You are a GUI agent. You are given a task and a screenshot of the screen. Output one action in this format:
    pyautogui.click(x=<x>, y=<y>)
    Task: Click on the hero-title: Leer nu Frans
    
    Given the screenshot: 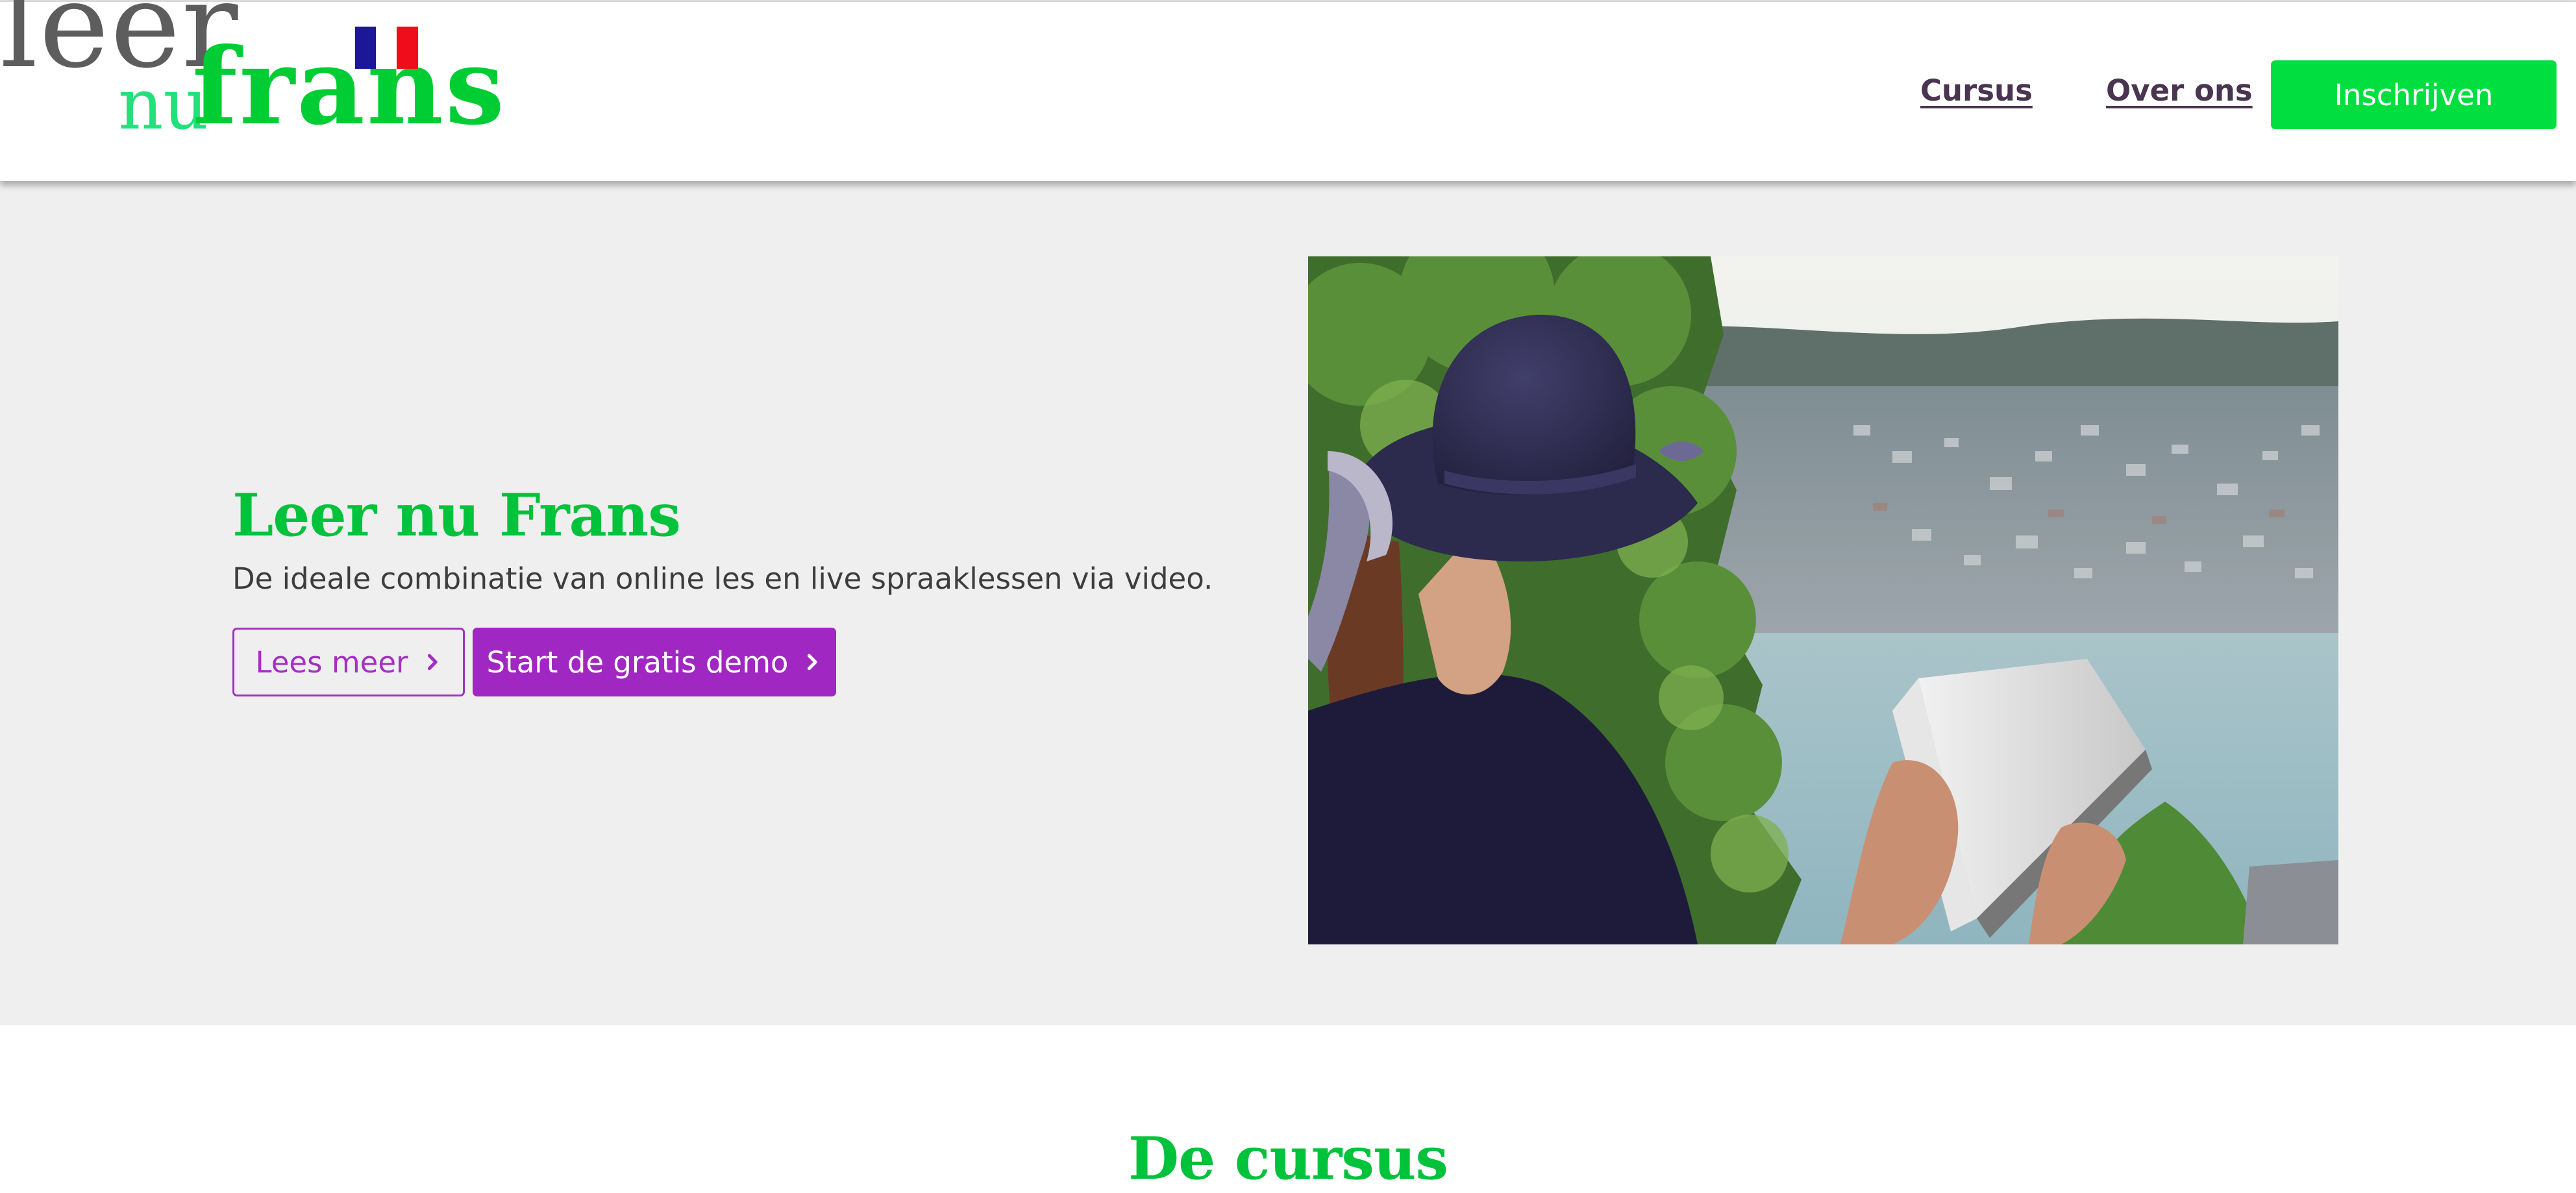 What is the action you would take?
    pyautogui.click(x=456, y=515)
    